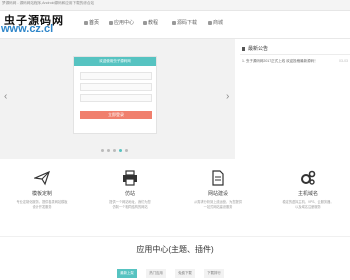 The height and width of the screenshot is (280, 350). I want to click on book-icon, so click(145, 22).